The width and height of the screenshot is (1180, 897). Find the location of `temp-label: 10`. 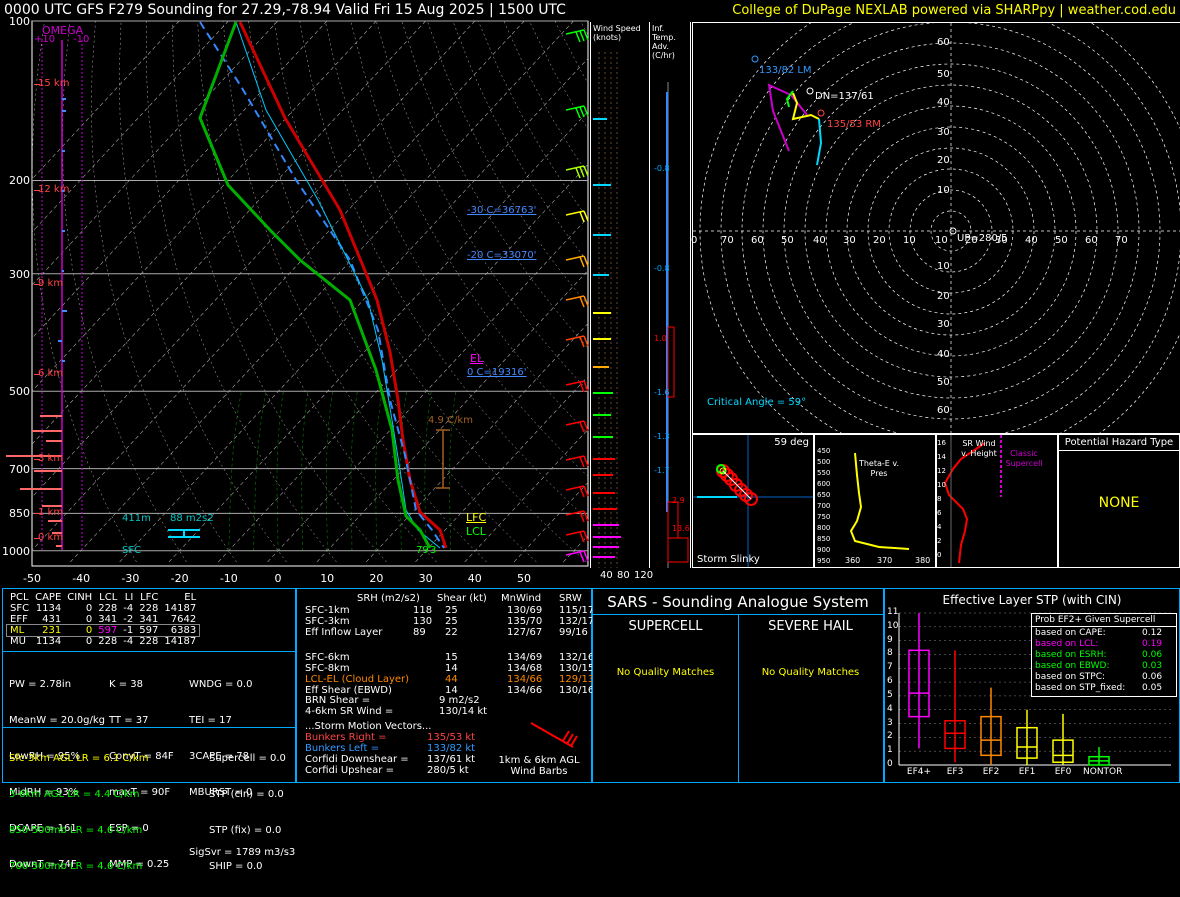

temp-label: 10 is located at coordinates (327, 578).